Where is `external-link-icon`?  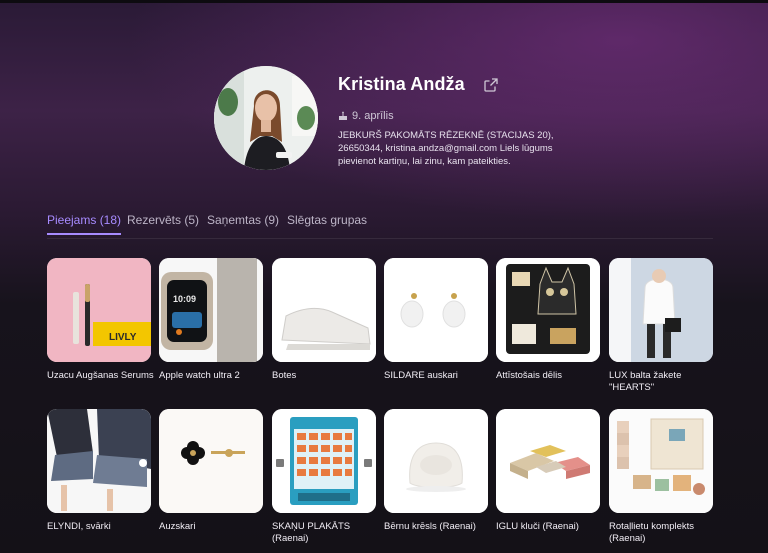
external-link-icon is located at coordinates (491, 85).